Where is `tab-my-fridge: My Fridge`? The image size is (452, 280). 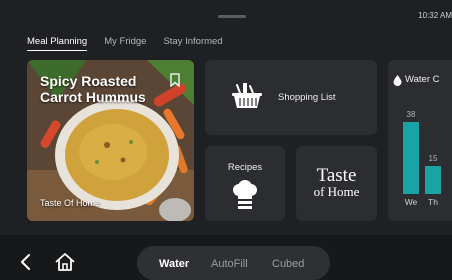
tab-my-fridge: My Fridge is located at coordinates (125, 43).